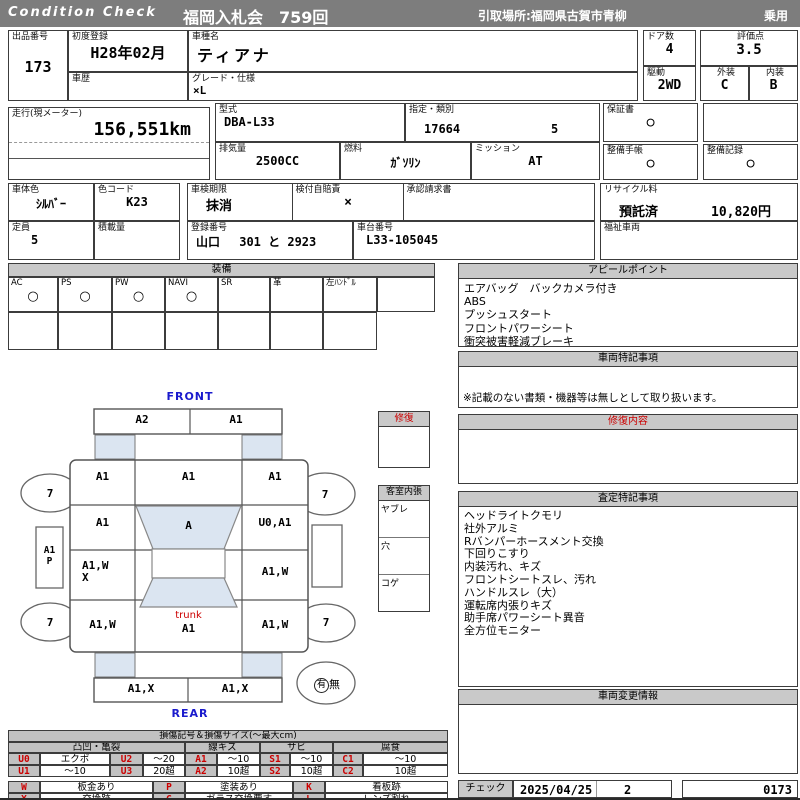 The image size is (800, 800). I want to click on first-registration-box: 初度登録 H28年02月, so click(128, 51).